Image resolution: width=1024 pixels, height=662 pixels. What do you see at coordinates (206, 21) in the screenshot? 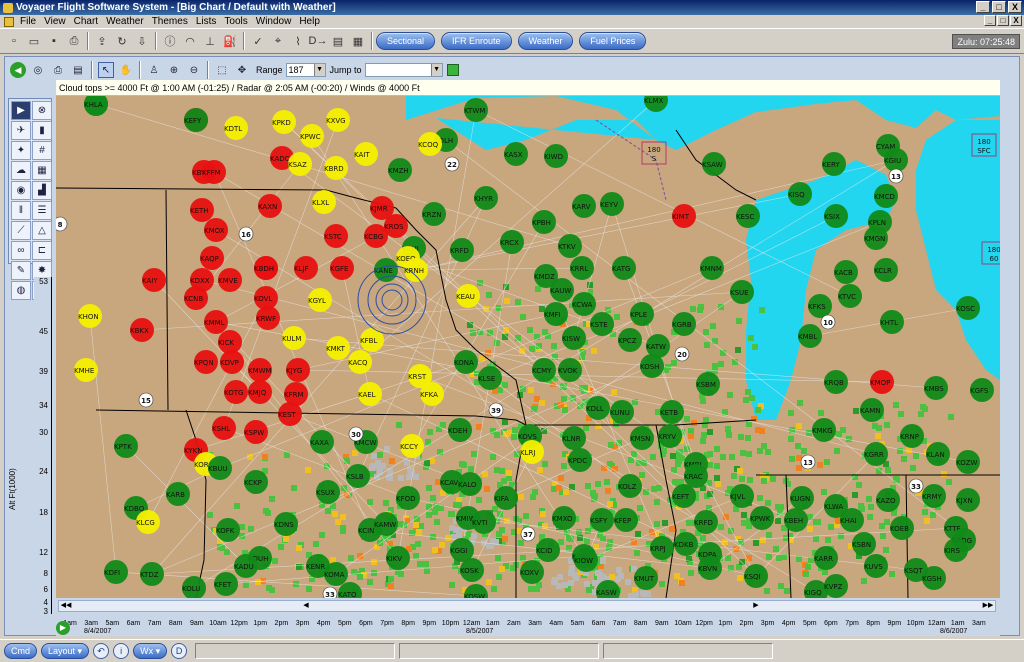
I see `menu-lists: Lists` at bounding box center [206, 21].